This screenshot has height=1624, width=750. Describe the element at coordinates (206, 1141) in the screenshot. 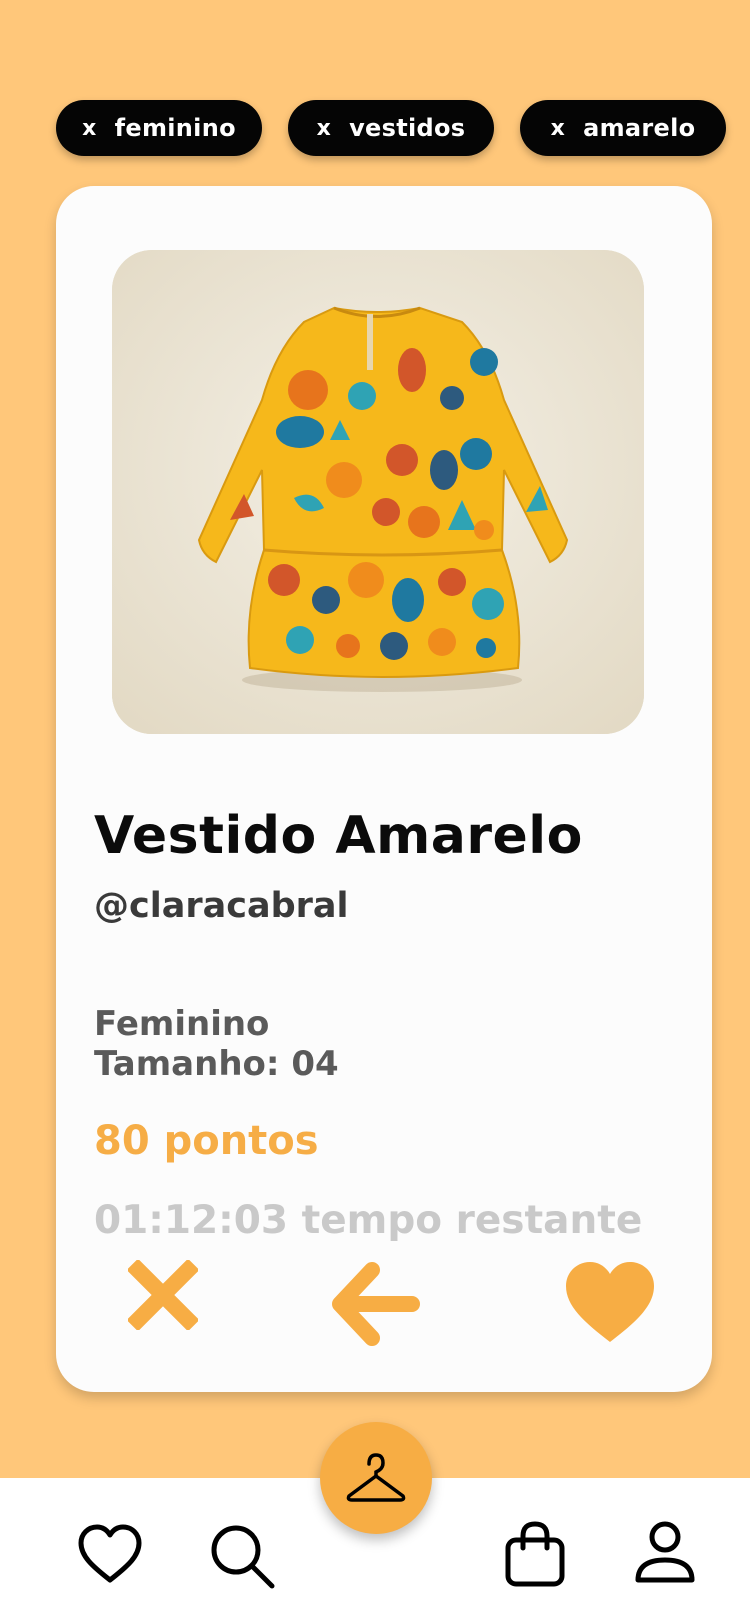

I see `item-points: 80 pontos` at that location.